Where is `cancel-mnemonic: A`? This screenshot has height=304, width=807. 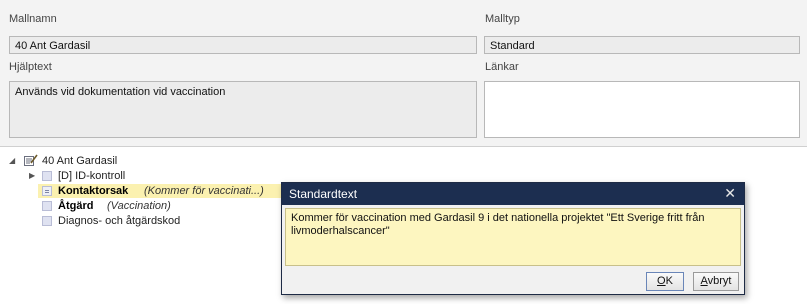
cancel-mnemonic: A is located at coordinates (704, 281).